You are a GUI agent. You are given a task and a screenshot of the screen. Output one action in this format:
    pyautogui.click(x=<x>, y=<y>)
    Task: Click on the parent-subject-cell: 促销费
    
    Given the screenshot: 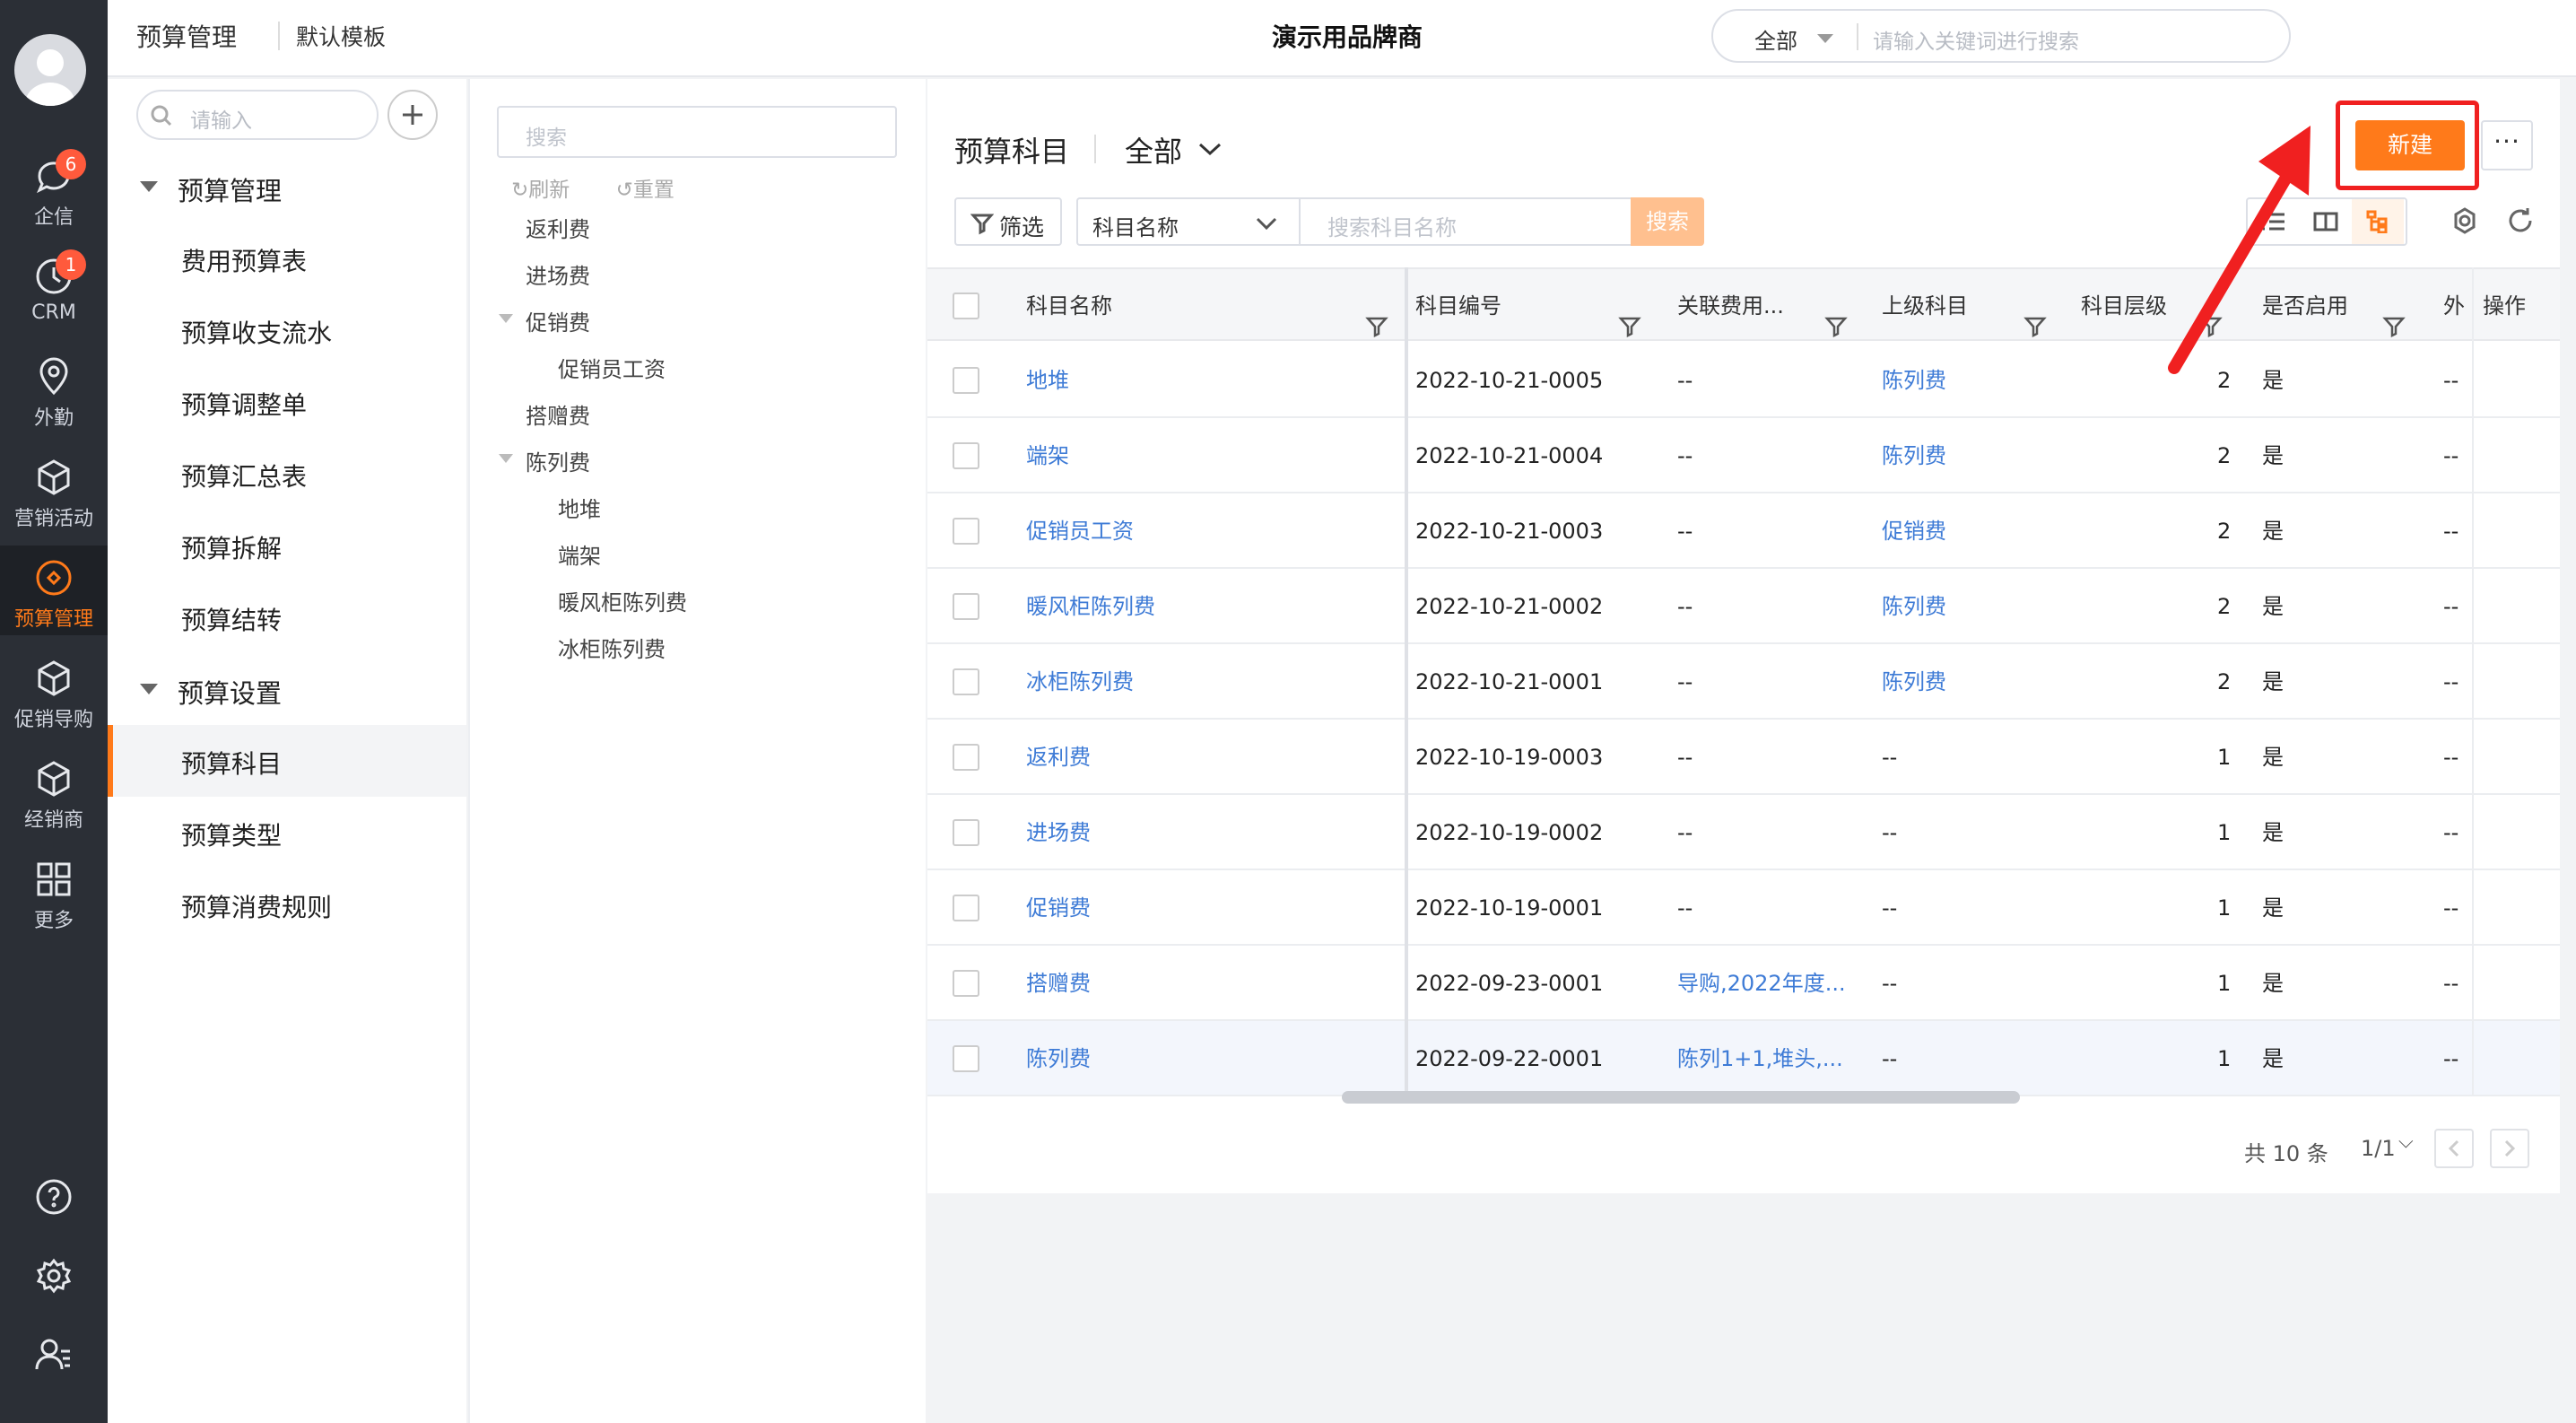 What is the action you would take?
    pyautogui.click(x=1914, y=531)
    